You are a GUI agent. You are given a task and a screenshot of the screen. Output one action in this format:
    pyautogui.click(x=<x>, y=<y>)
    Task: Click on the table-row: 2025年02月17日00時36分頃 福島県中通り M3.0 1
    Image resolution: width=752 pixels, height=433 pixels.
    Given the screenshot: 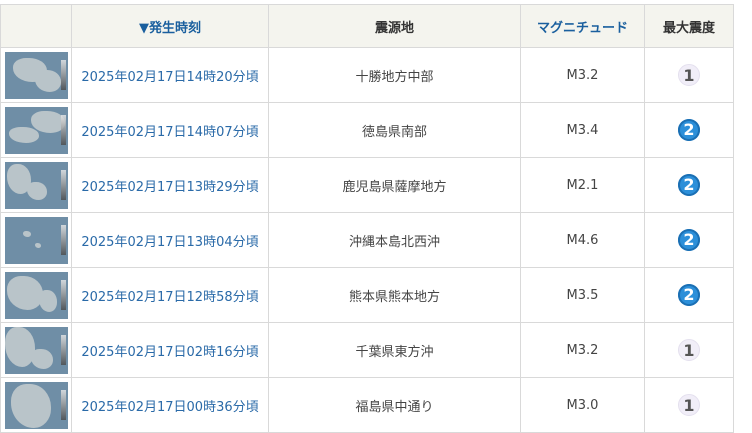 What is the action you would take?
    pyautogui.click(x=367, y=405)
    